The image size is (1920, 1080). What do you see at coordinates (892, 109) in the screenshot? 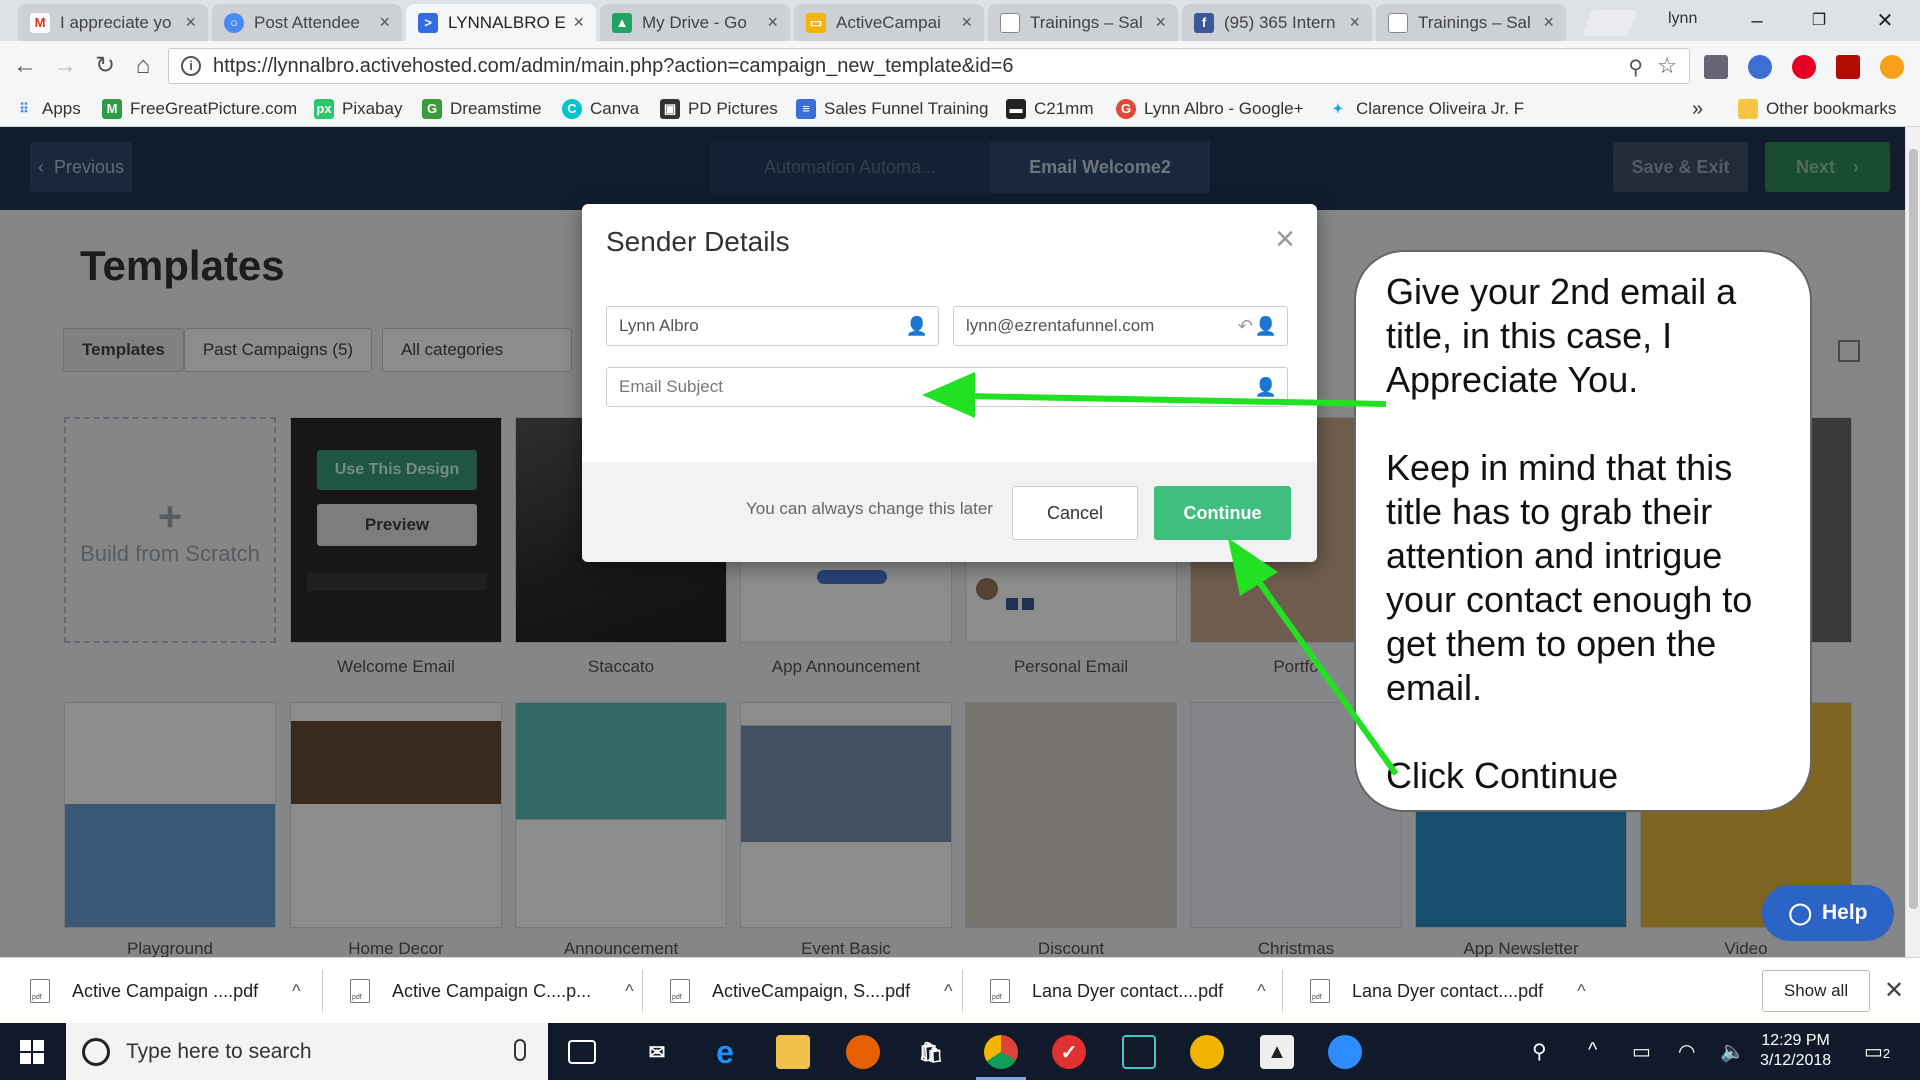
I see `bookmark-item: ≡ Sales Funnel Training` at bounding box center [892, 109].